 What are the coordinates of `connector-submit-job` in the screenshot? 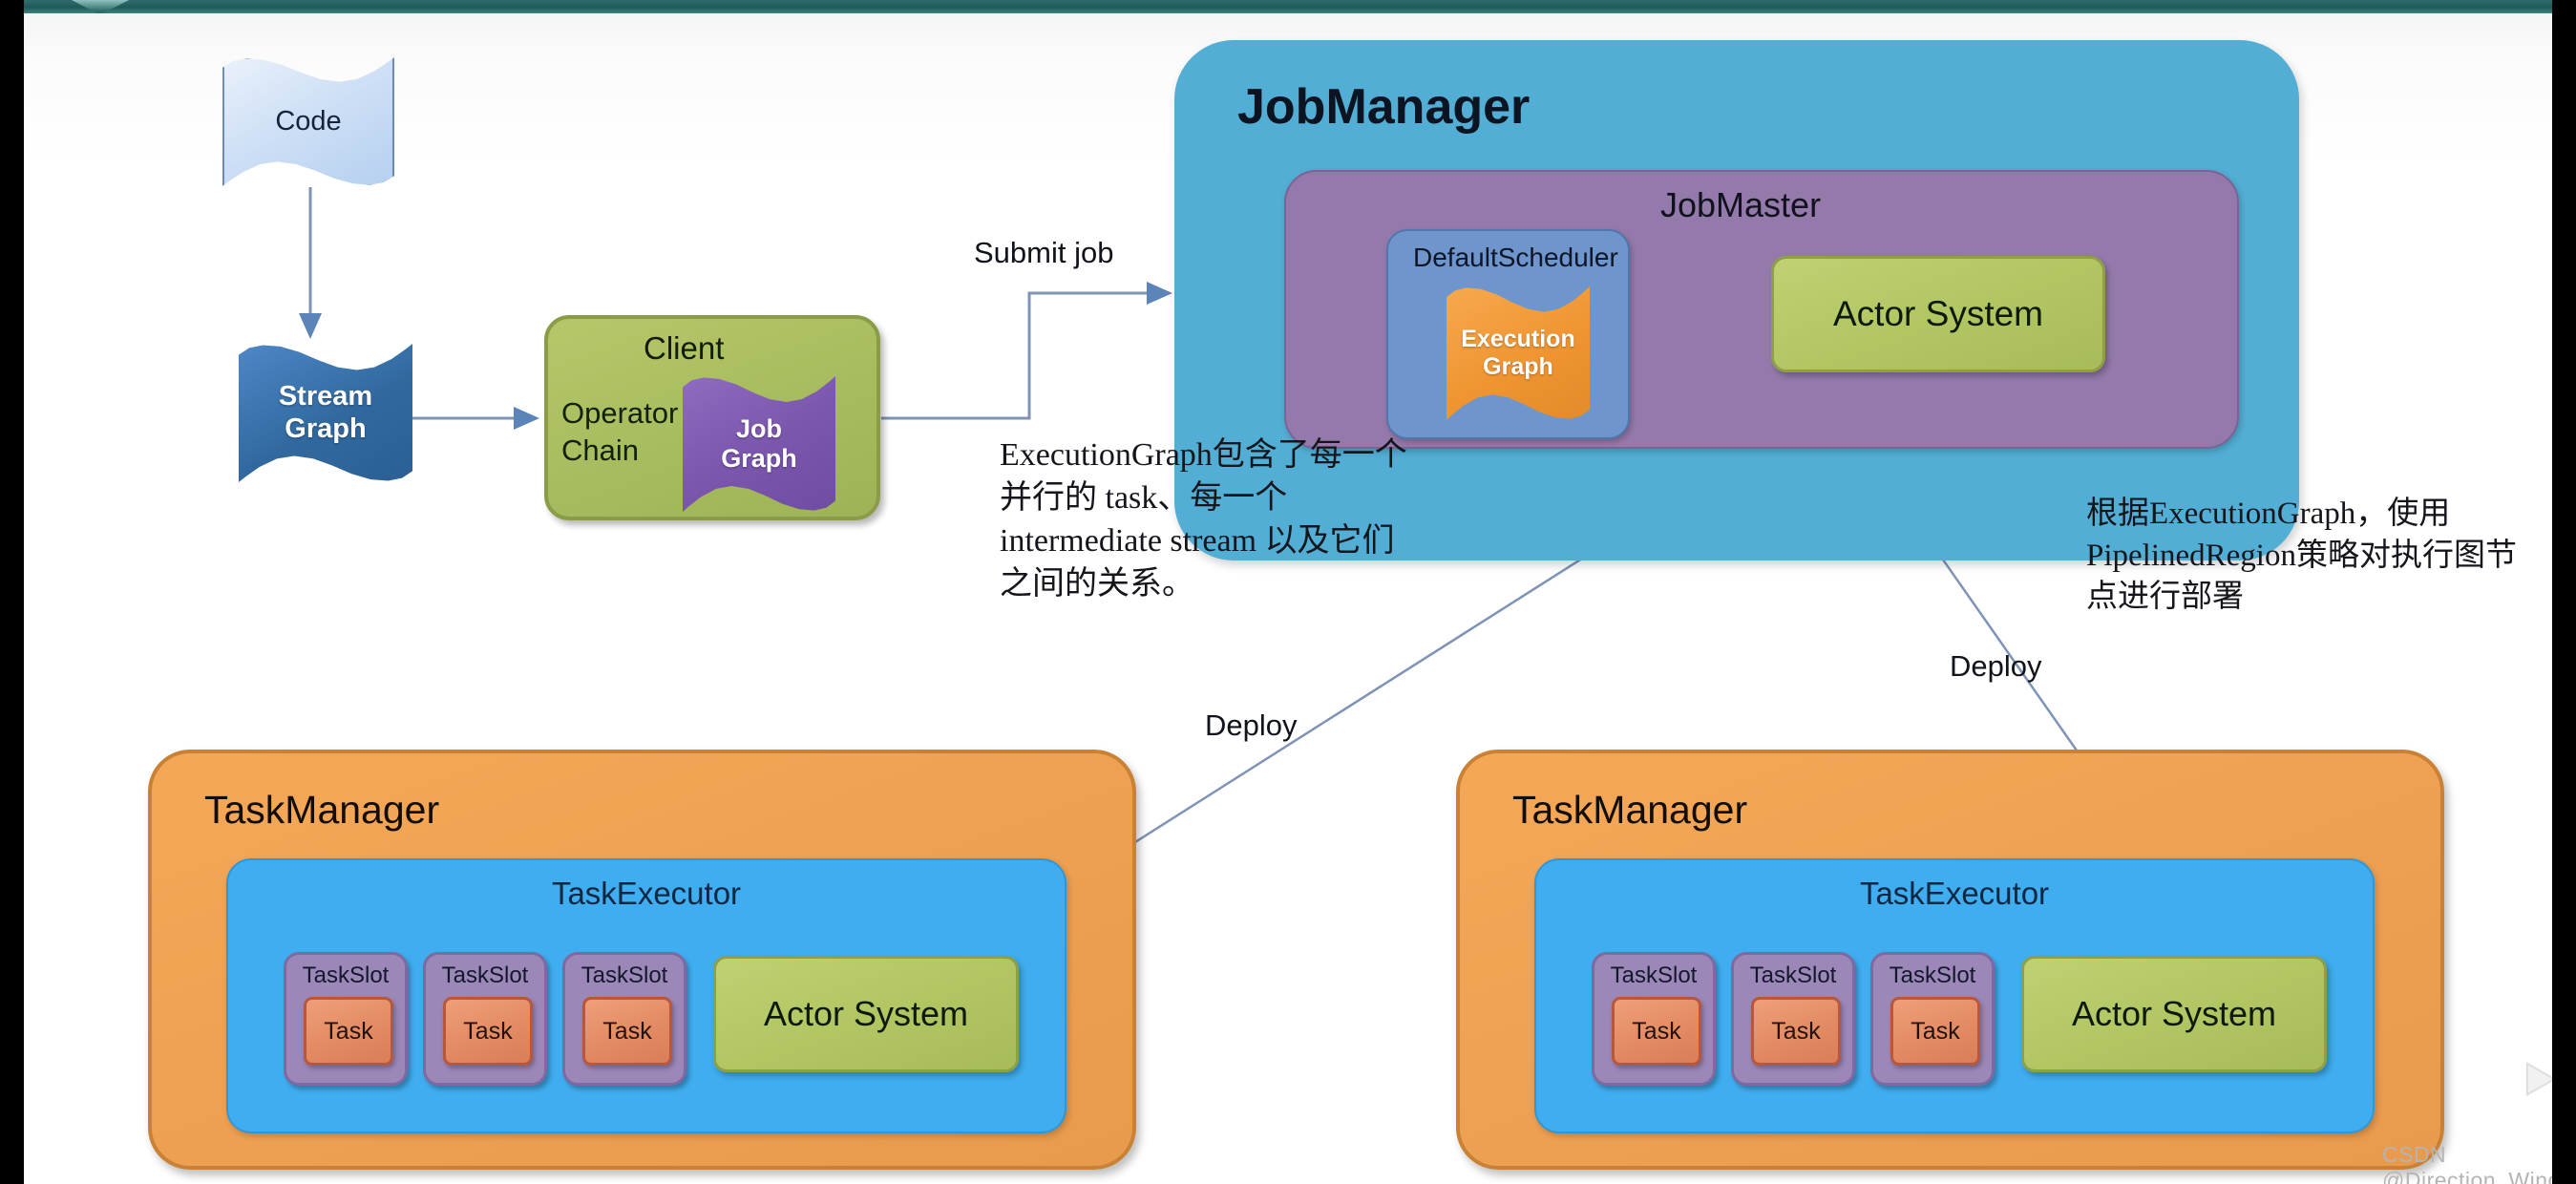 It's located at (1026, 351).